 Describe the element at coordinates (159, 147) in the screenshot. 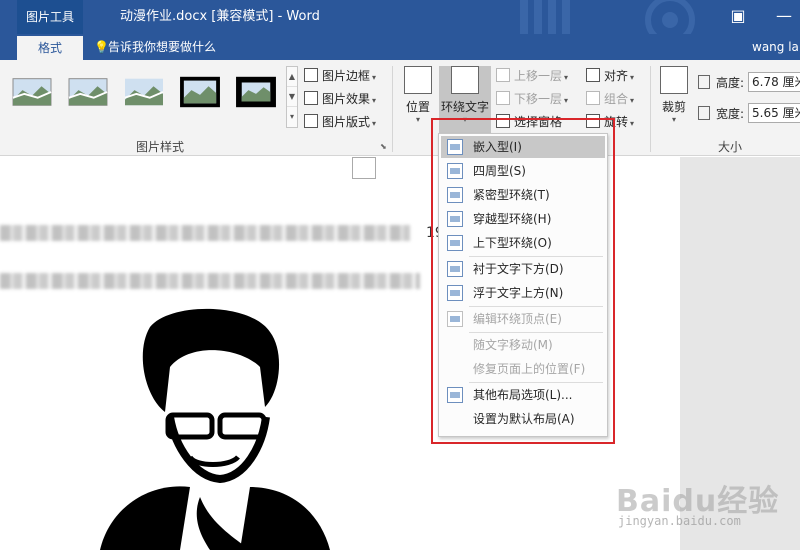

I see `group-label-picture-styles: 图片样式` at that location.